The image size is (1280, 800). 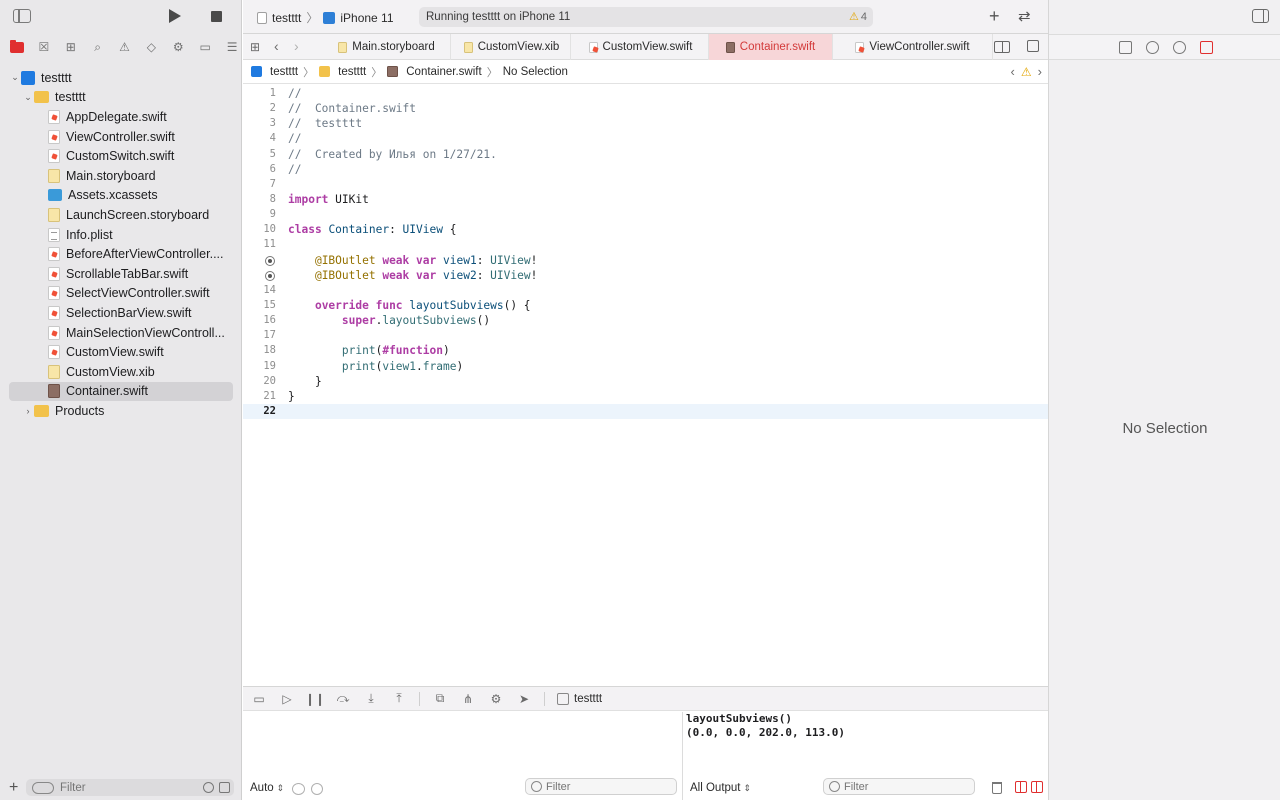 What do you see at coordinates (645, 305) in the screenshot?
I see `code-line: 15 override func layoutSubviews() {` at bounding box center [645, 305].